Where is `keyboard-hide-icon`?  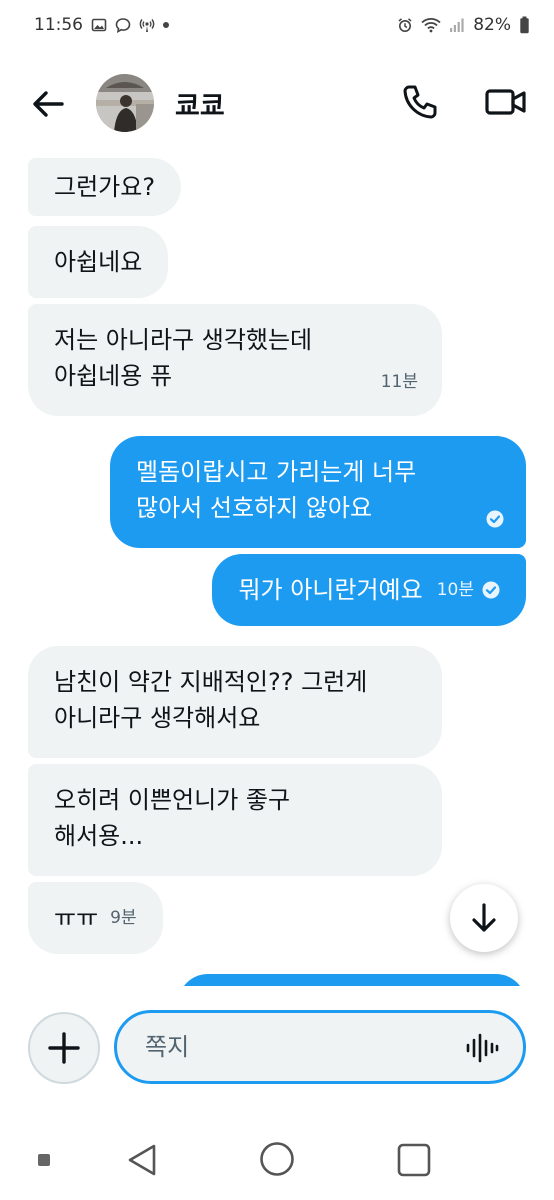 keyboard-hide-icon is located at coordinates (44, 1160).